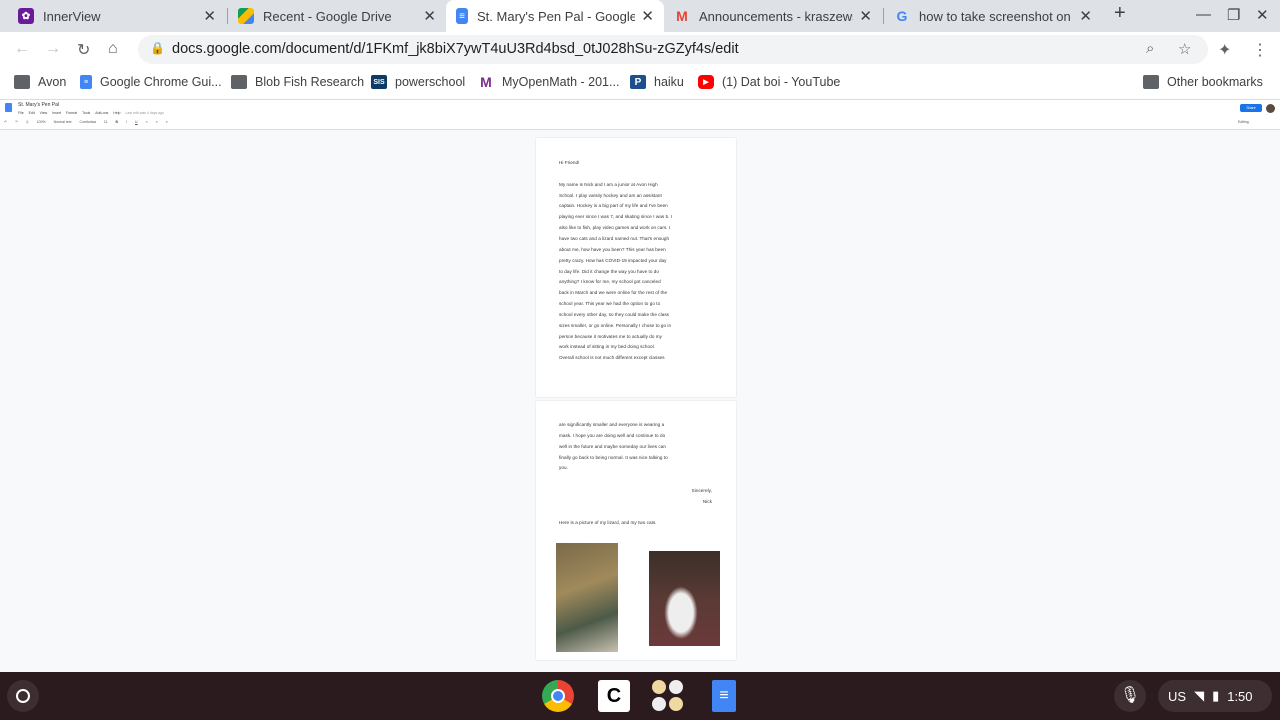 This screenshot has width=1280, height=720. I want to click on menu-addons: Add-ons, so click(101, 113).